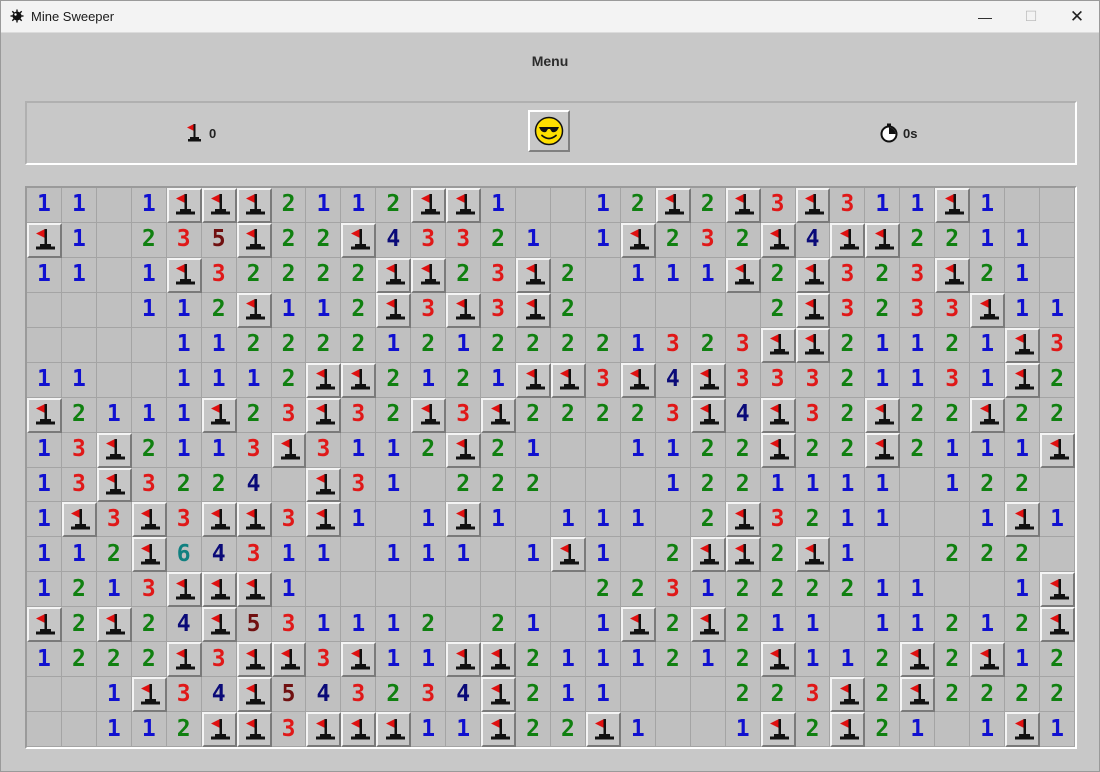 This screenshot has height=772, width=1100. What do you see at coordinates (985, 16) in the screenshot?
I see `minimize-button: —` at bounding box center [985, 16].